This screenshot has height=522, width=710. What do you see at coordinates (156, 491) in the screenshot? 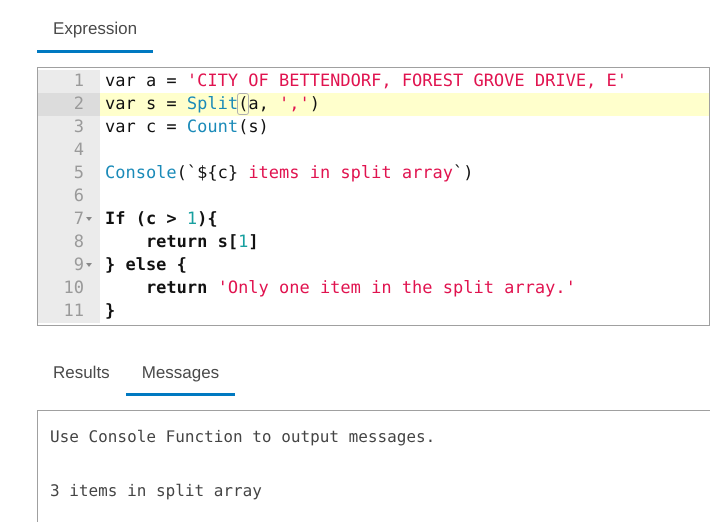
I see `message-text: 3 items in split array` at bounding box center [156, 491].